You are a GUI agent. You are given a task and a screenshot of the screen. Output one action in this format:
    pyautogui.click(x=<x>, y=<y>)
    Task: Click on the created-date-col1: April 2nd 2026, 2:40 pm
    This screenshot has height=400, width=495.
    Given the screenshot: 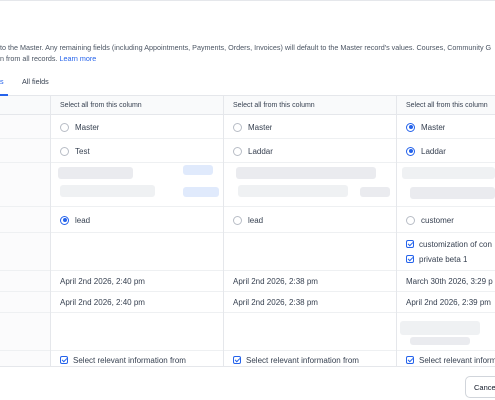 What is the action you would take?
    pyautogui.click(x=102, y=281)
    